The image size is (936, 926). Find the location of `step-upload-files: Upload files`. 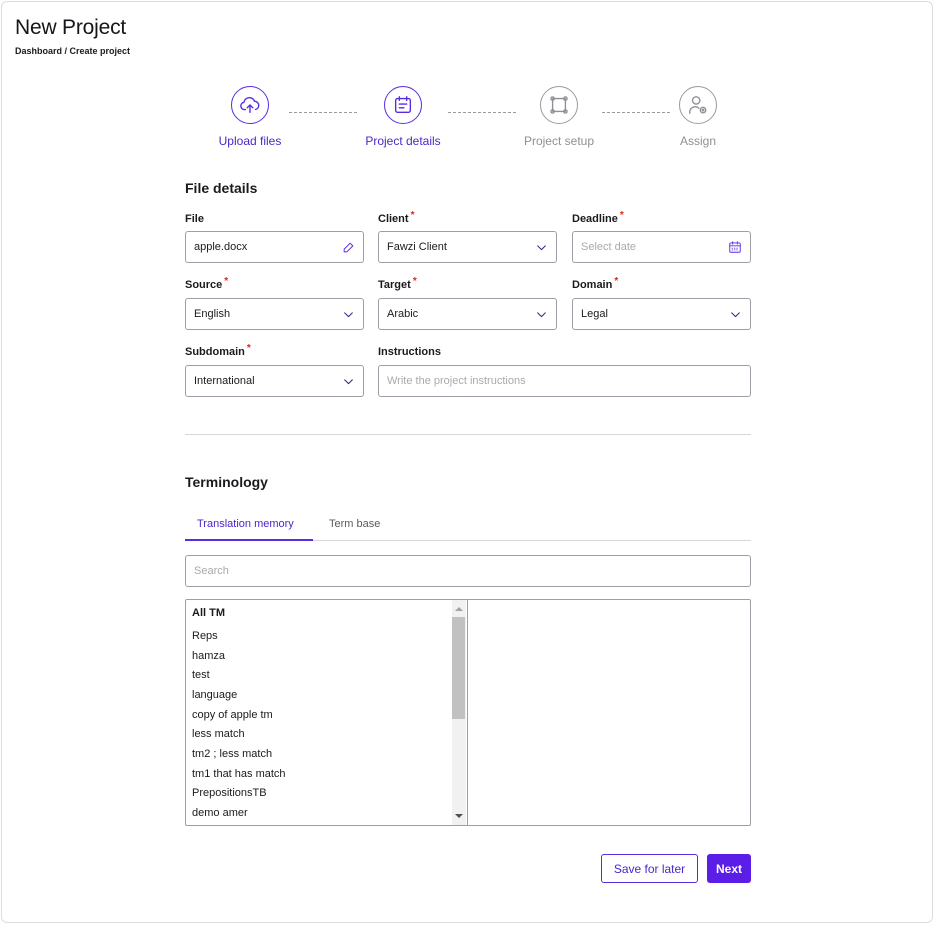

step-upload-files: Upload files is located at coordinates (250, 117).